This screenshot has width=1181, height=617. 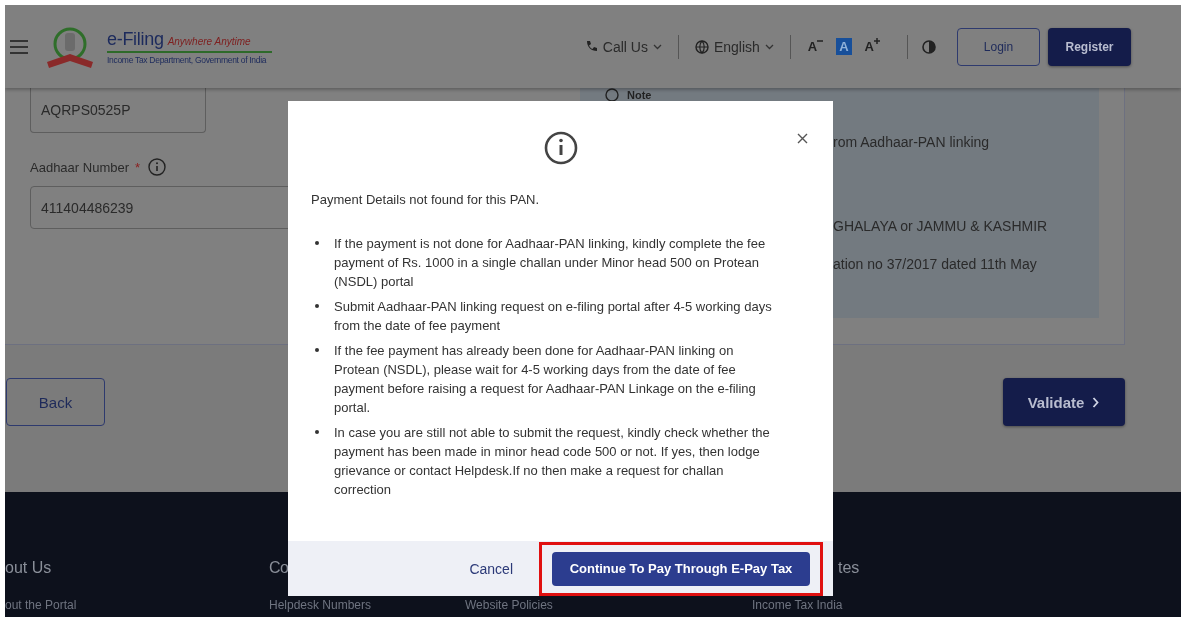 What do you see at coordinates (701, 46) in the screenshot?
I see `globe-icon` at bounding box center [701, 46].